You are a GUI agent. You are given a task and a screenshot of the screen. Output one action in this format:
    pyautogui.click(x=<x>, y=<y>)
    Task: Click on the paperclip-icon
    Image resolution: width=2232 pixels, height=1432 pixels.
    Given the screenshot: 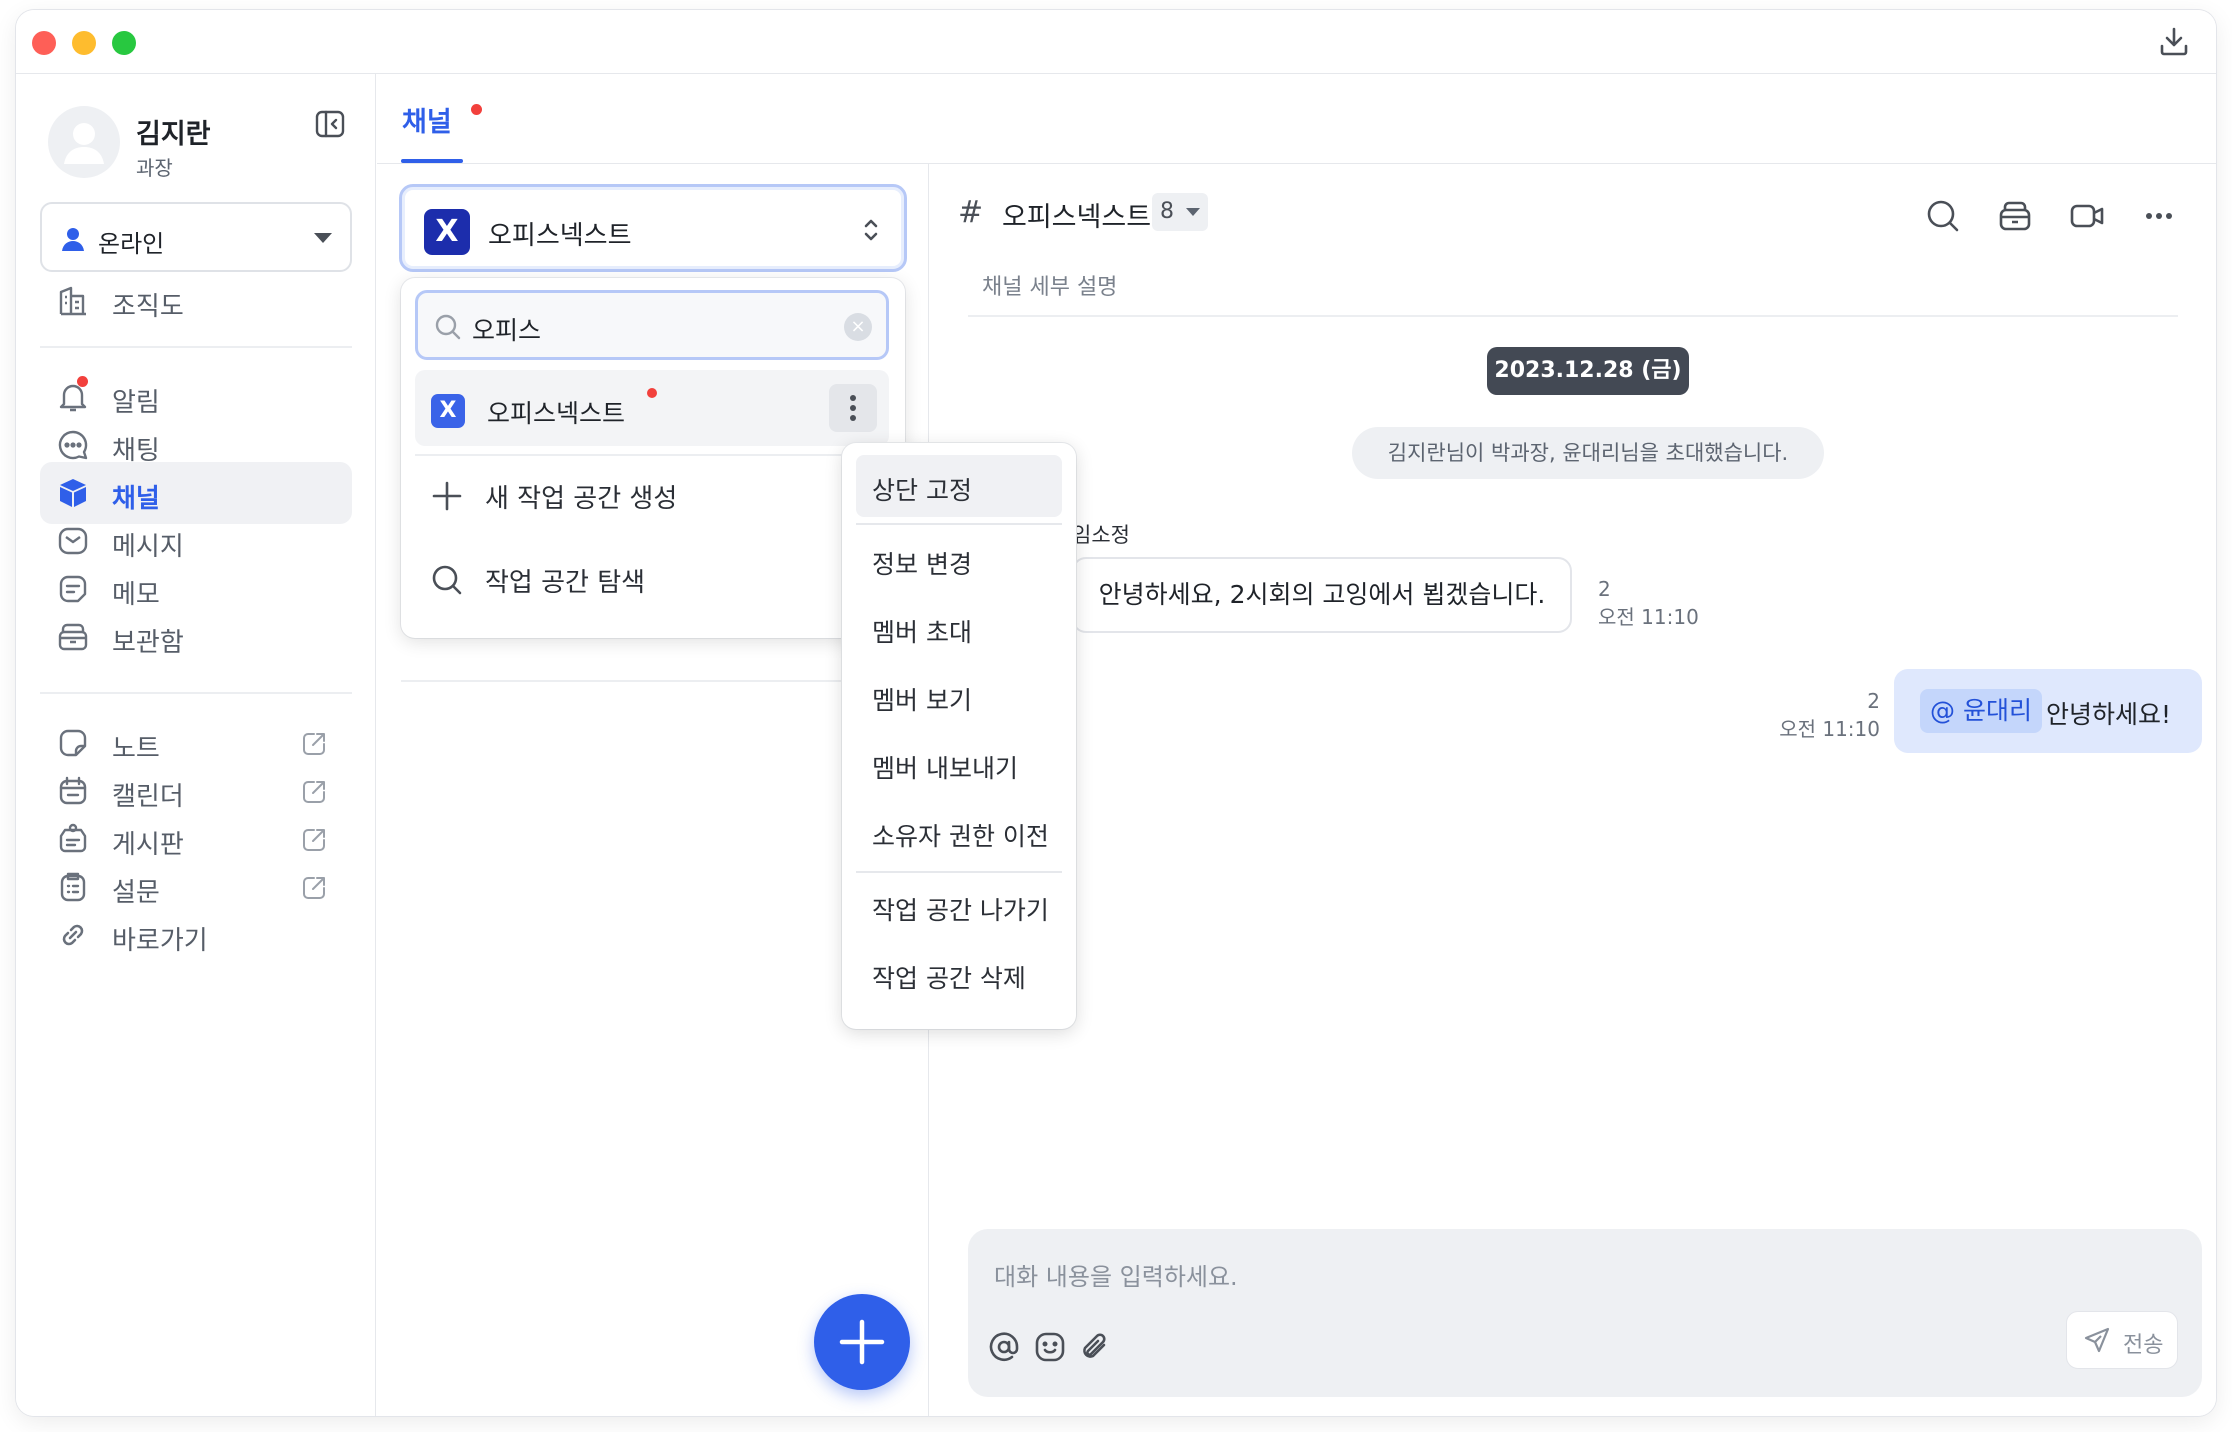 What is the action you would take?
    pyautogui.click(x=1096, y=1347)
    